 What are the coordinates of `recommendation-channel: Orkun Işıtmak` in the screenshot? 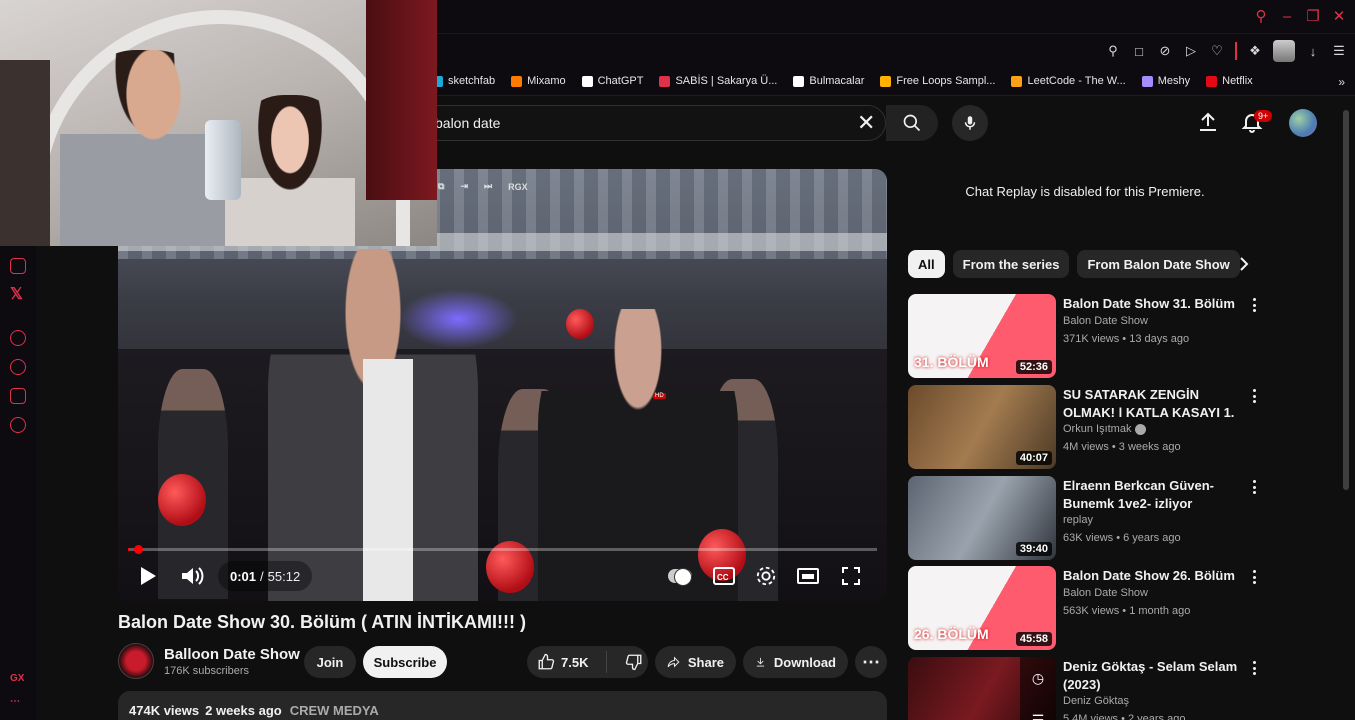 It's located at (1105, 429).